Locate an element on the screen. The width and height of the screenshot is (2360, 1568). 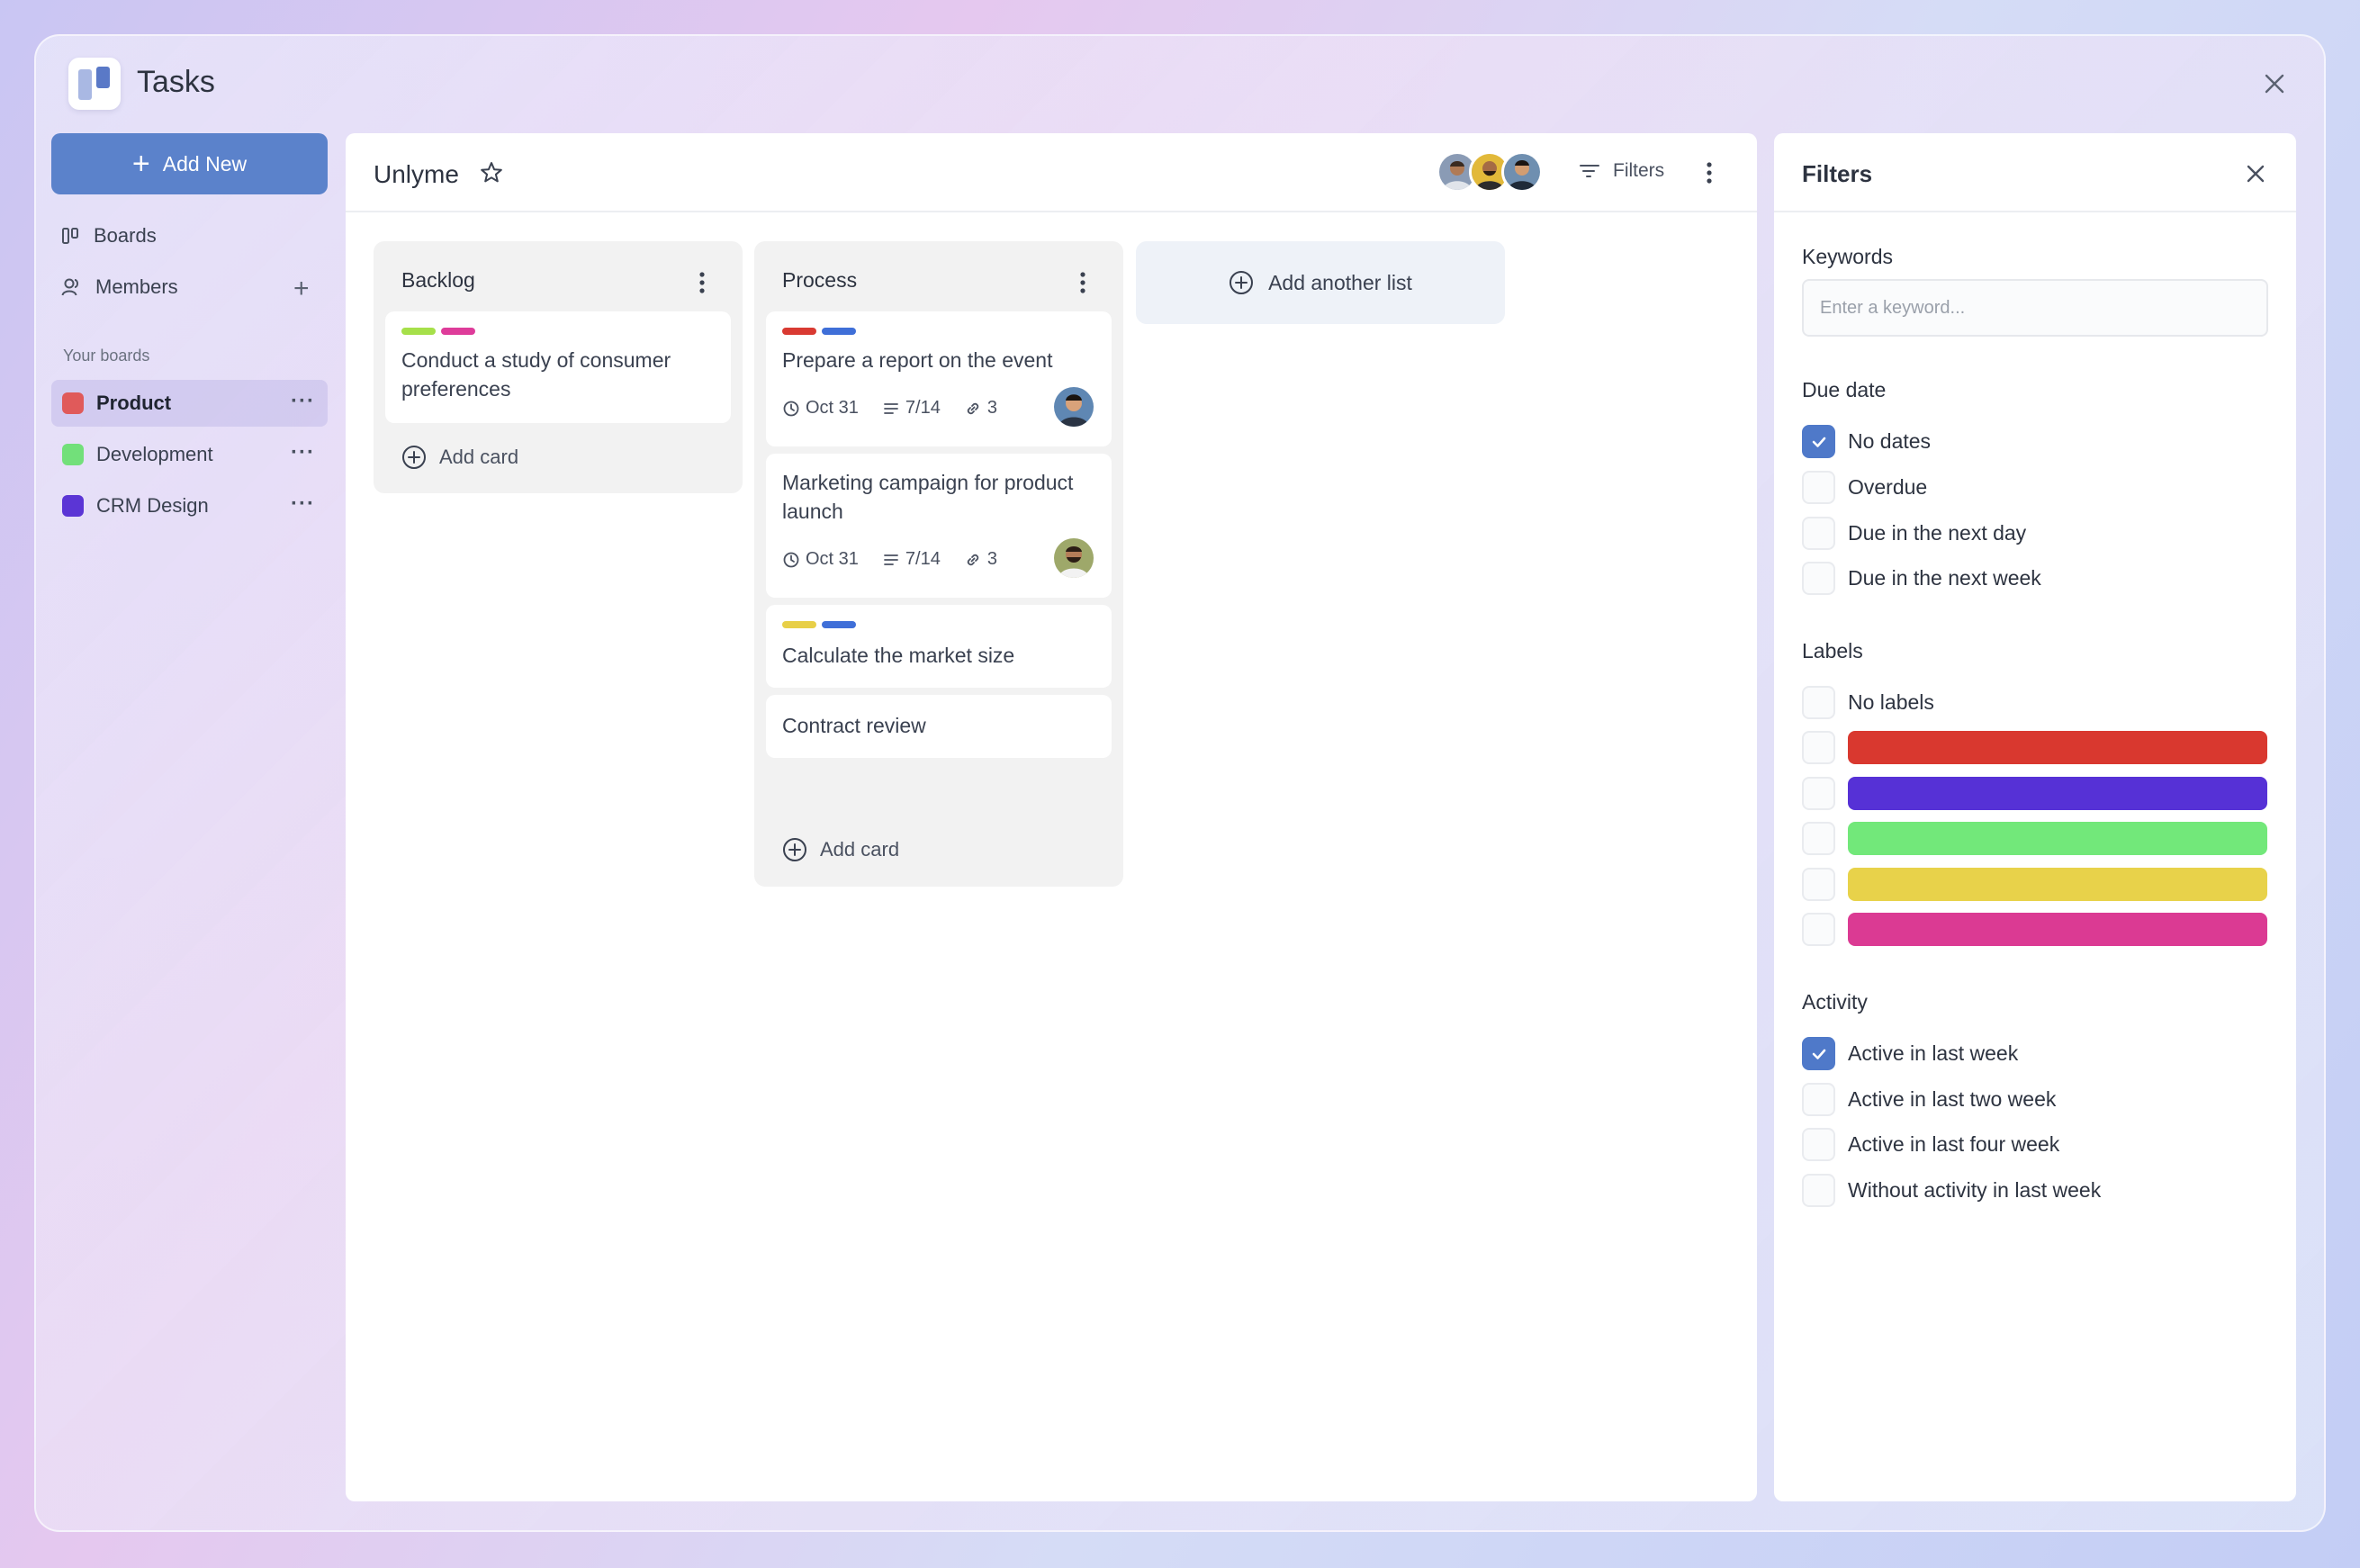
keyword-input is located at coordinates (2035, 308).